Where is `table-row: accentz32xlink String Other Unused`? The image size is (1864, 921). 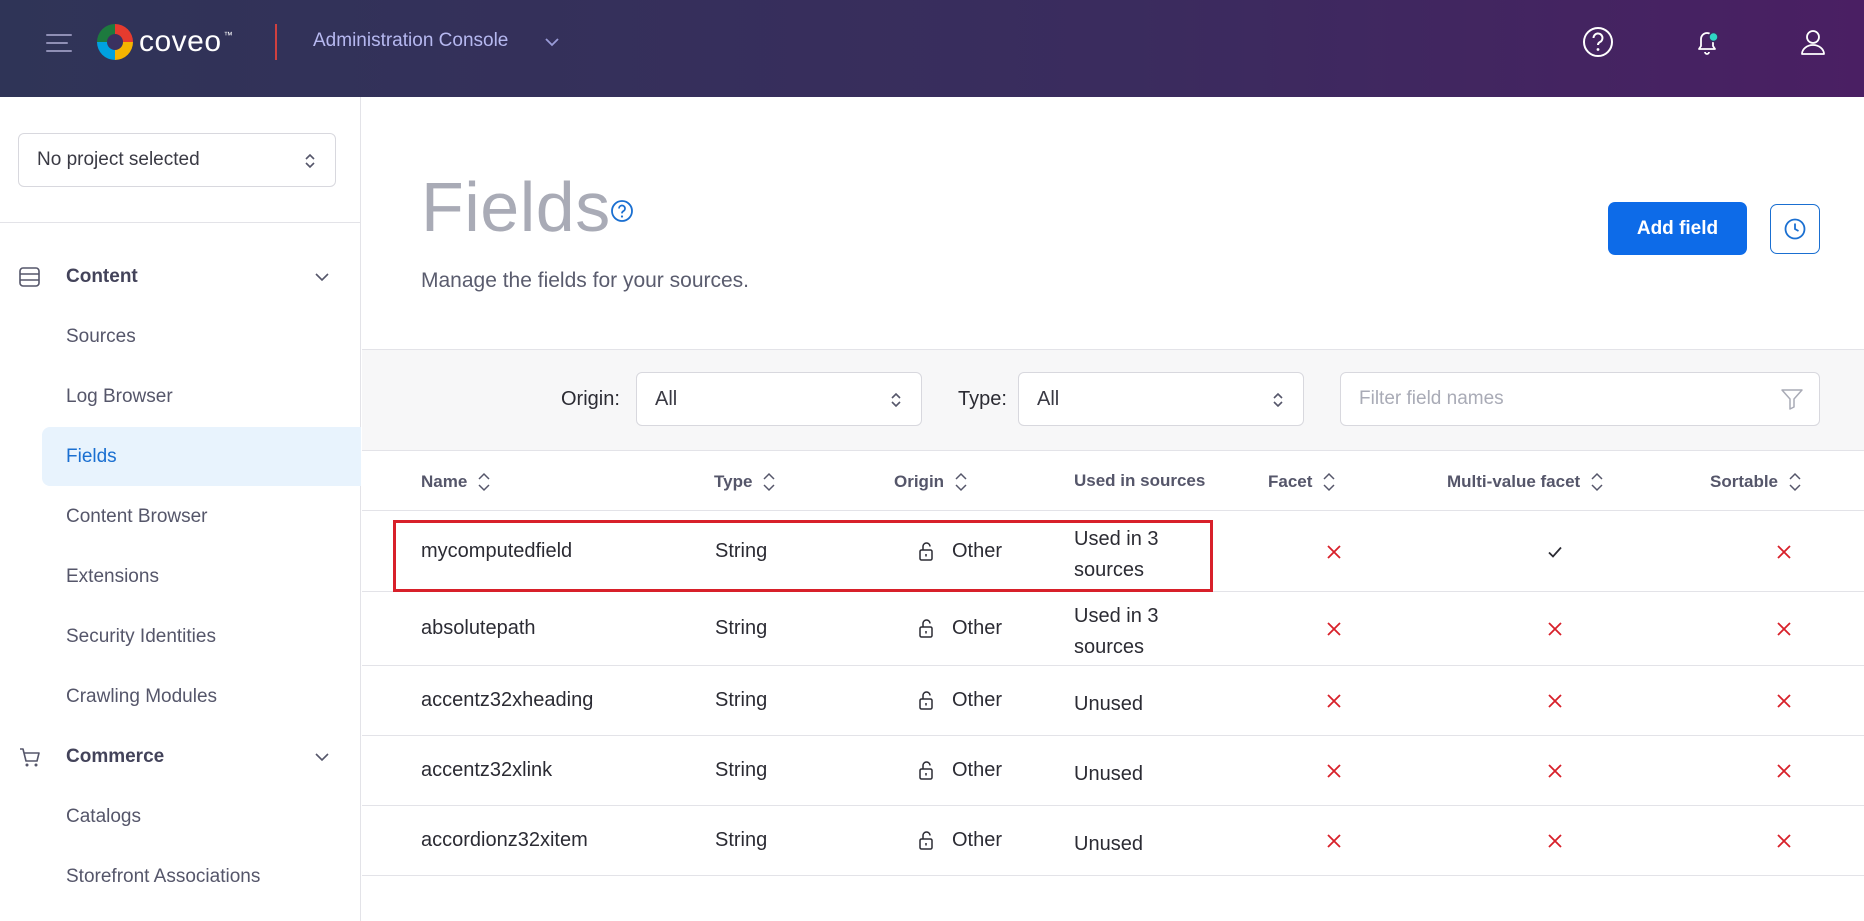 table-row: accentz32xlink String Other Unused is located at coordinates (1113, 771).